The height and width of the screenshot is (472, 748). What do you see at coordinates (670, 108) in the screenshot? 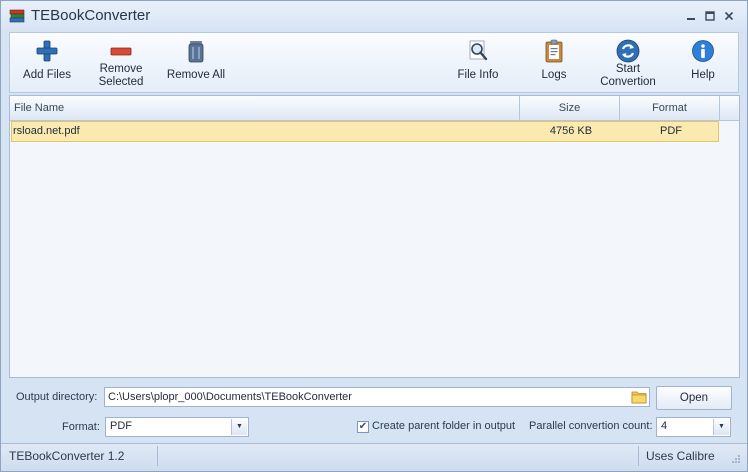
I see `column-header-format: Format` at bounding box center [670, 108].